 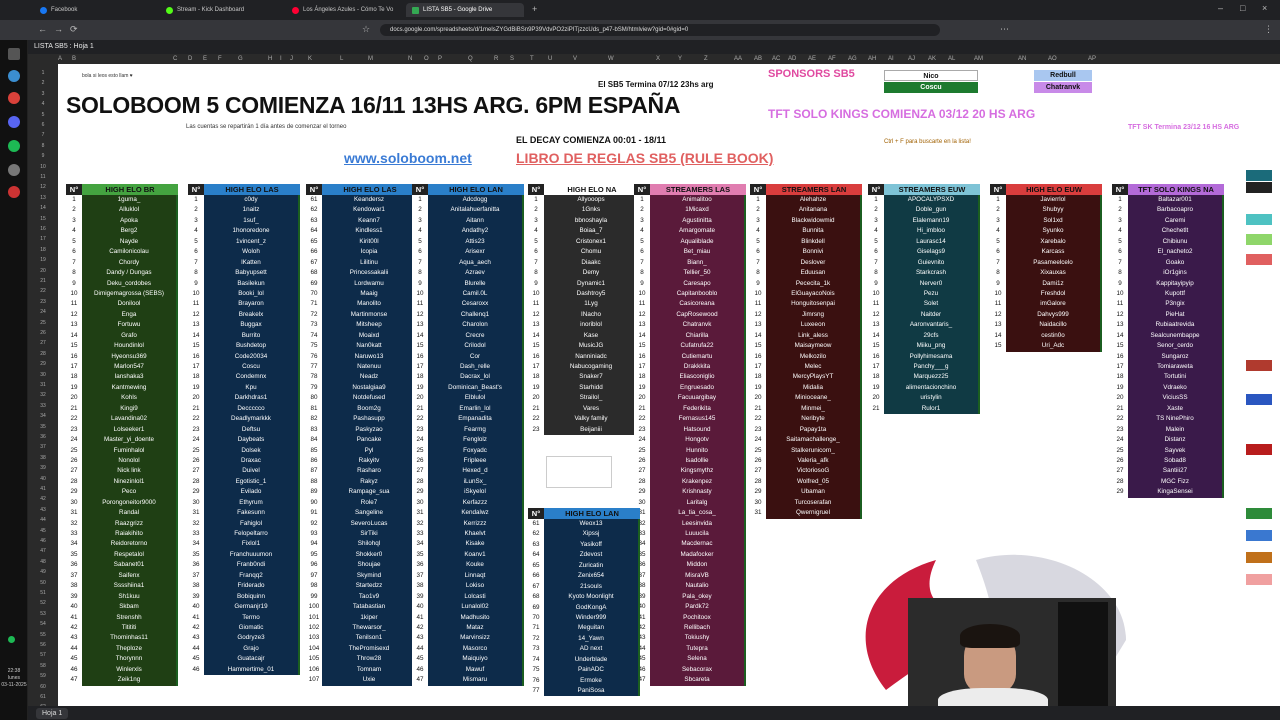 I want to click on list-row: 20 Elblulol, so click(x=468, y=398).